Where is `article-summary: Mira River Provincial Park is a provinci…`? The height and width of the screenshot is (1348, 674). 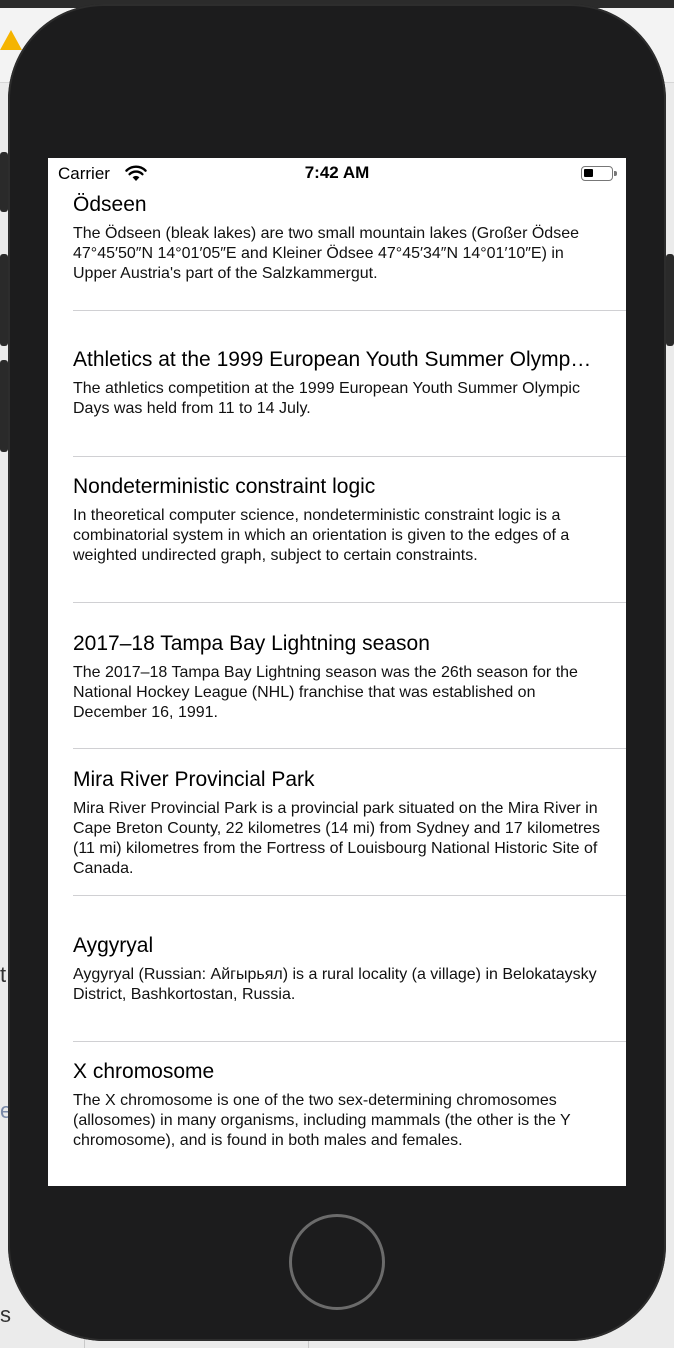 article-summary: Mira River Provincial Park is a provinci… is located at coordinates (337, 838).